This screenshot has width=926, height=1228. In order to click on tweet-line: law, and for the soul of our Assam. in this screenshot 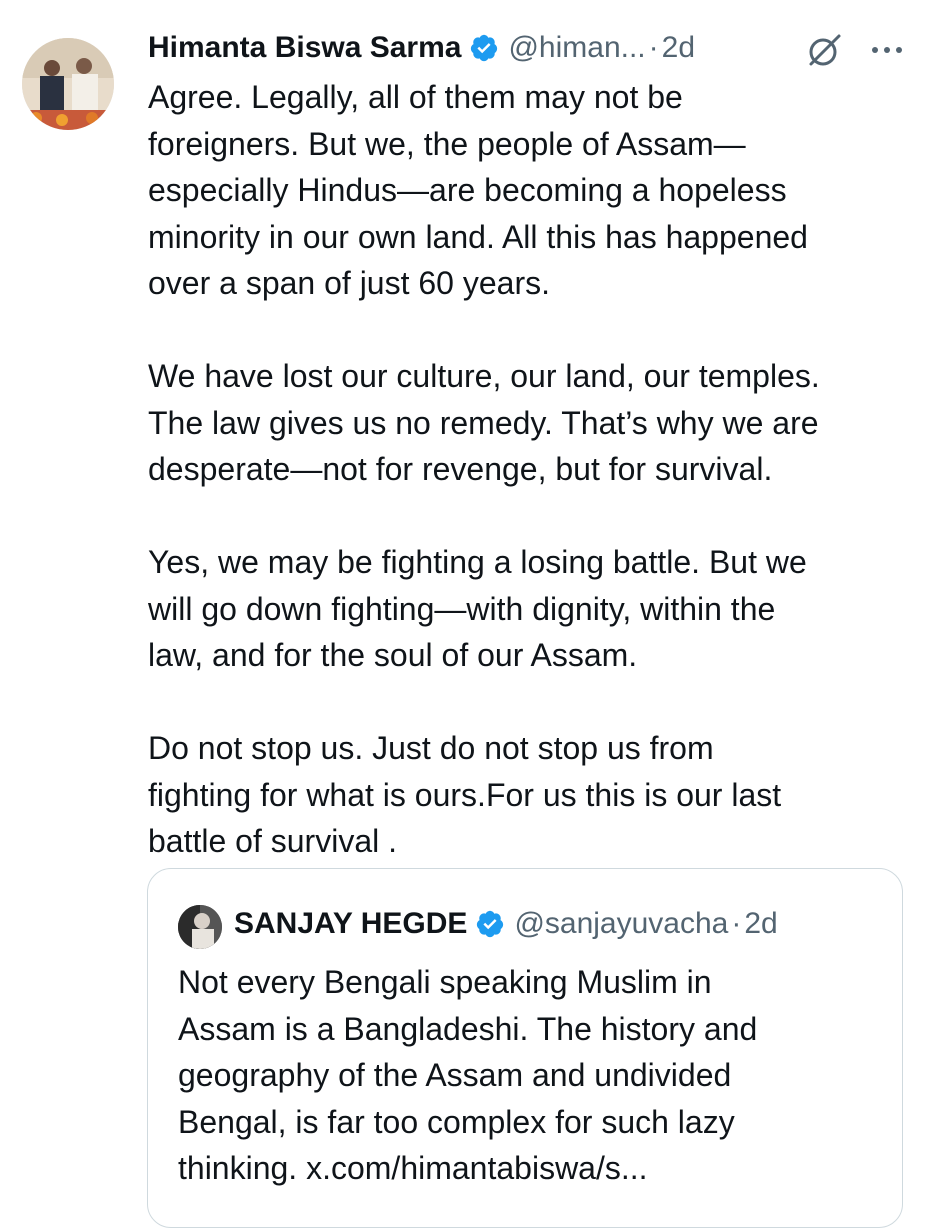, I will do `click(393, 655)`.